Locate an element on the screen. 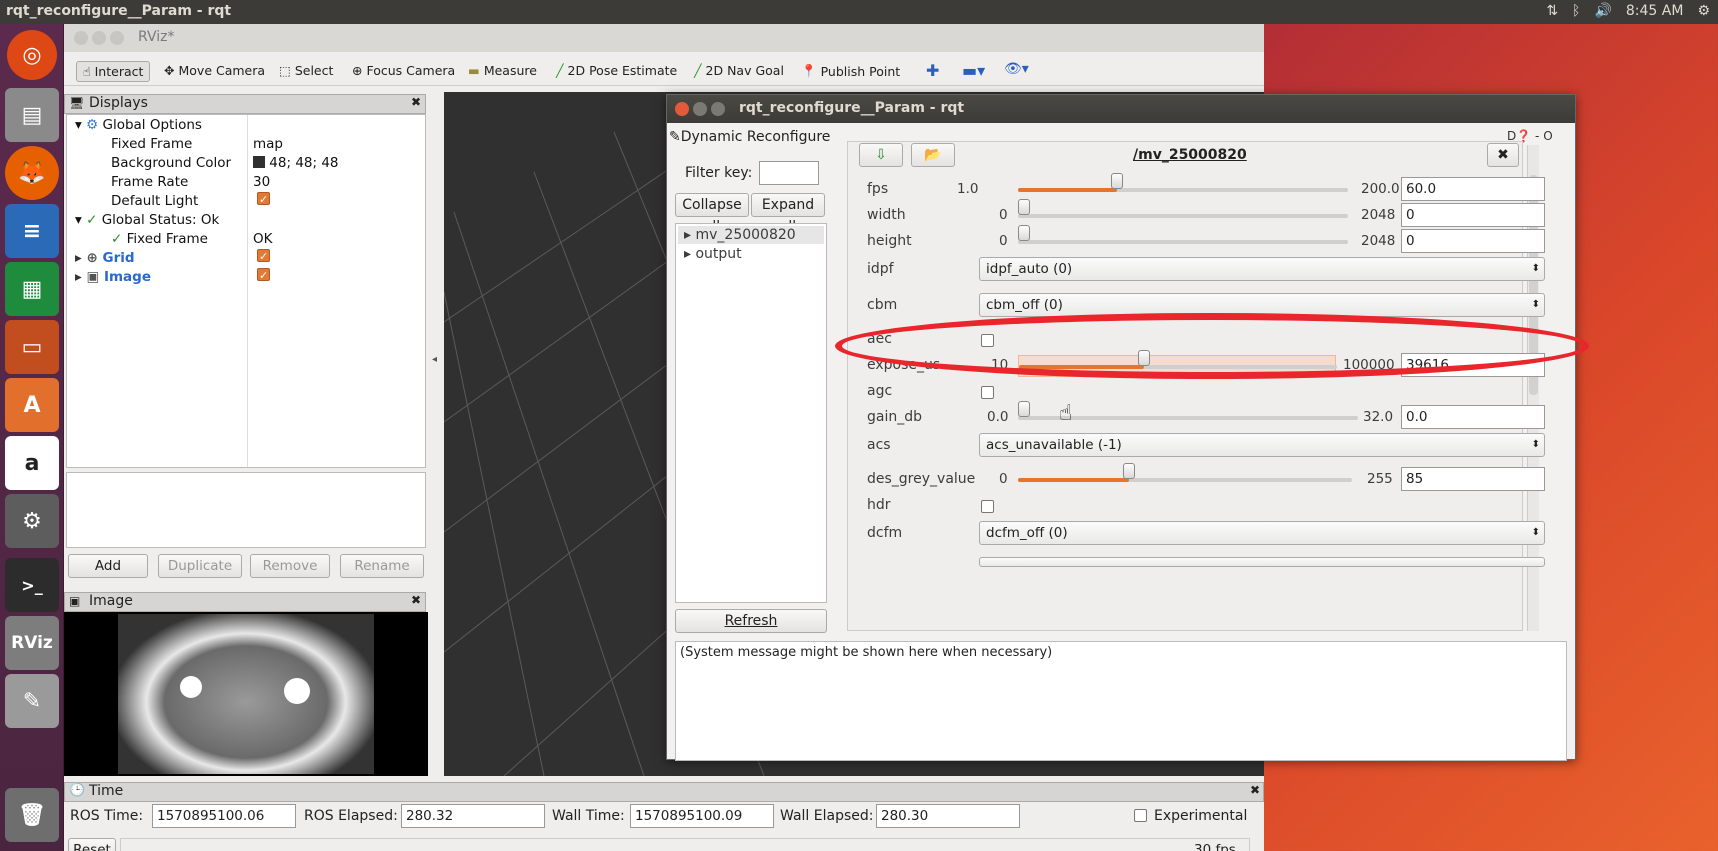 The width and height of the screenshot is (1718, 851). arrow-green-icon: ╱ is located at coordinates (560, 70).